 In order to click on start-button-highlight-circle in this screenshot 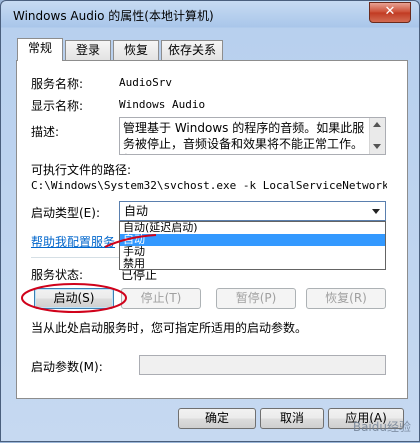, I will do `click(74, 298)`.